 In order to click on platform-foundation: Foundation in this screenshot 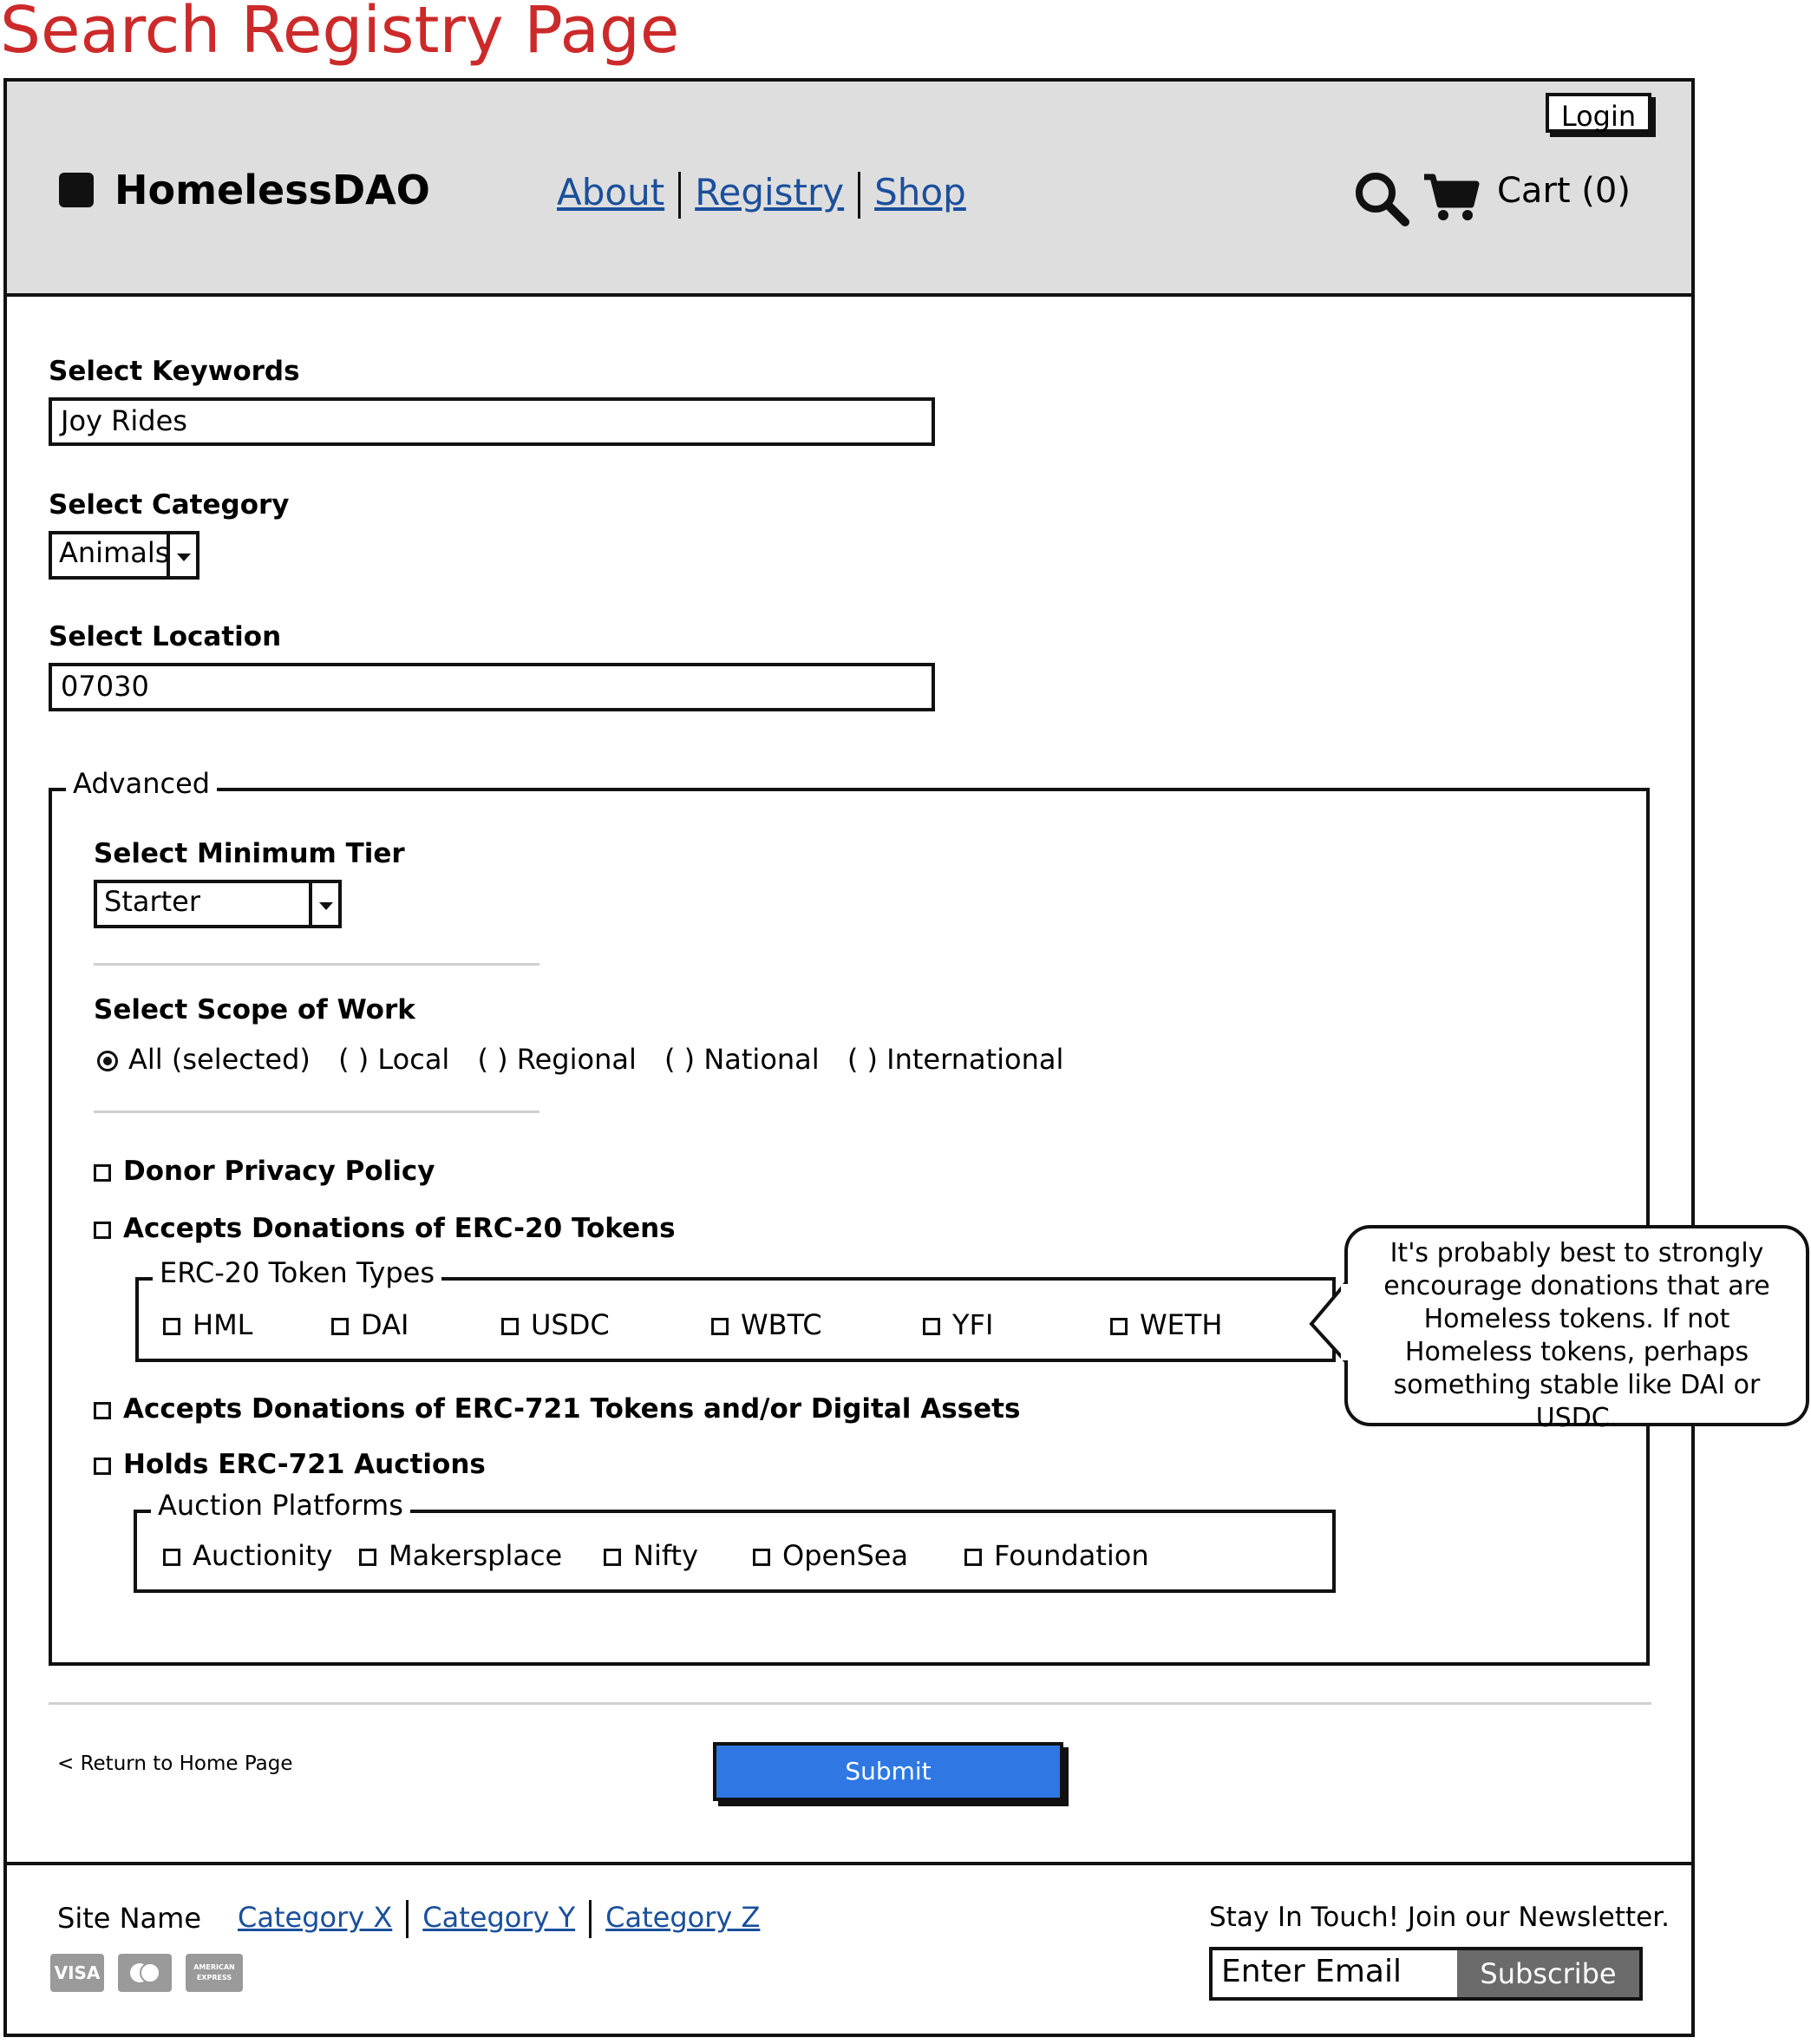, I will do `click(1056, 1556)`.